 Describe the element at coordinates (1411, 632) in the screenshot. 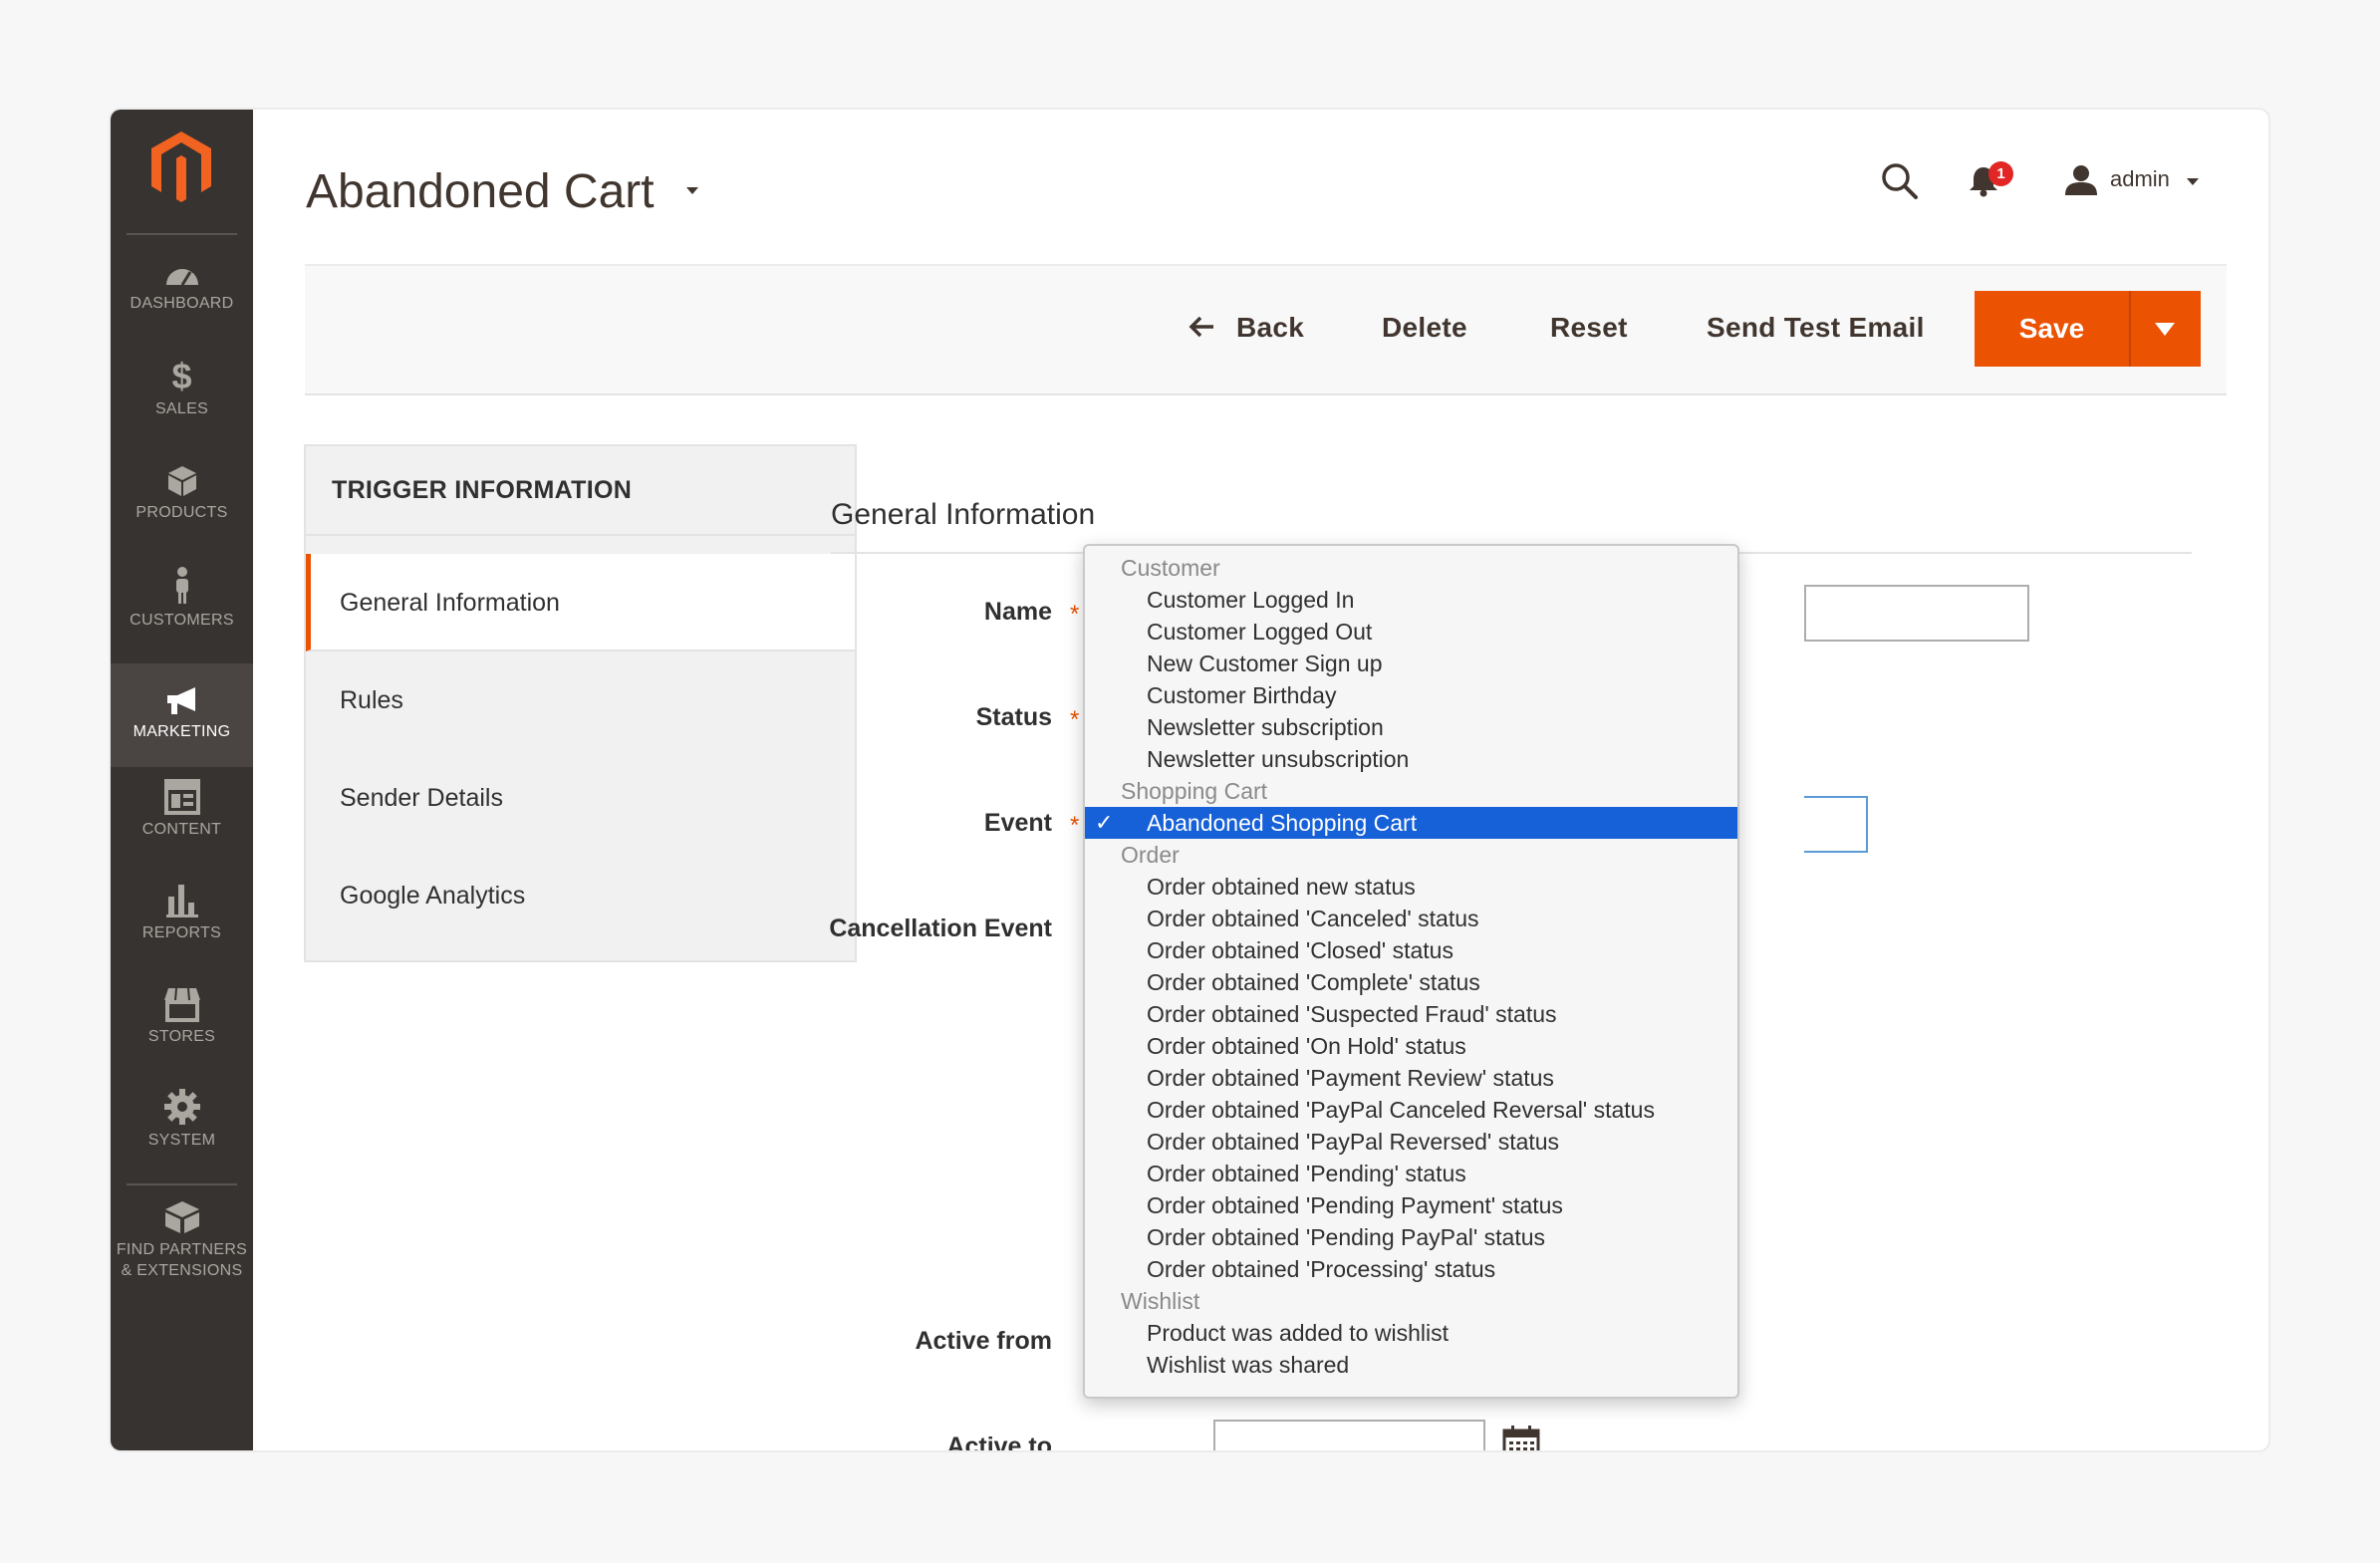

I see `dropdown-option: Customer Logged Out` at that location.